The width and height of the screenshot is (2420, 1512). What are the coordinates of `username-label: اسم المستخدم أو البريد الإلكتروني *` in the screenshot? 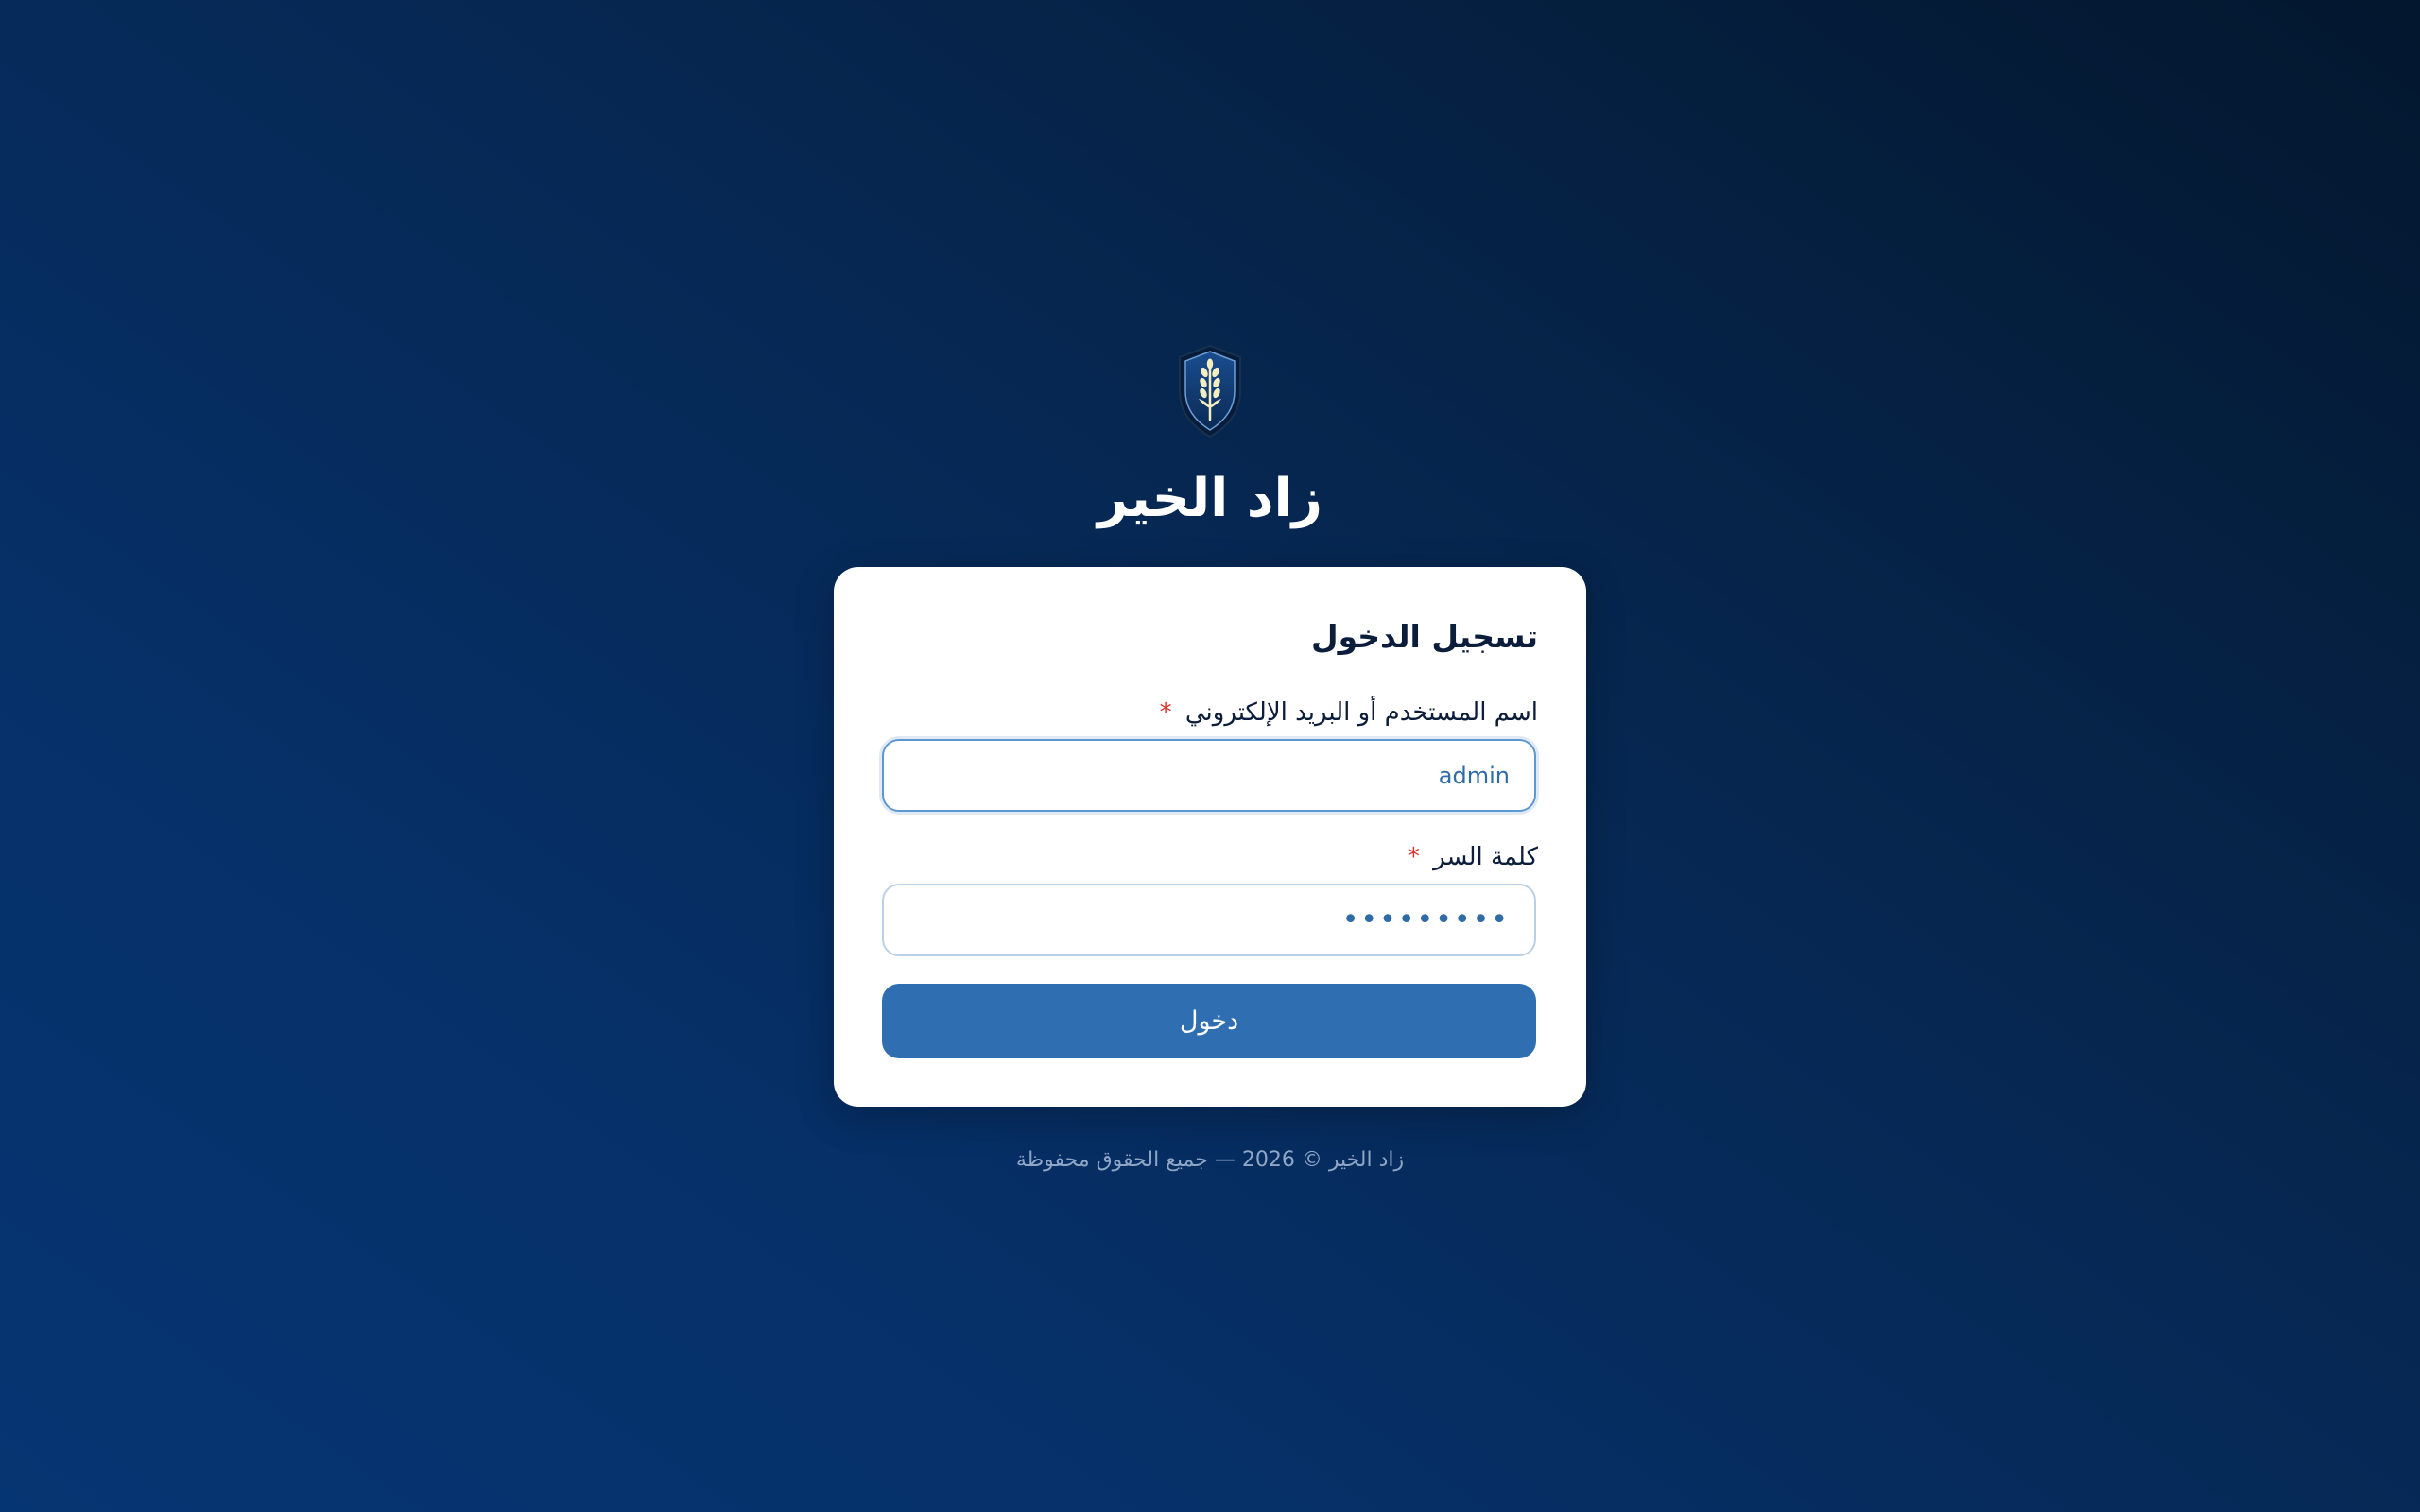 It's located at (1349, 712).